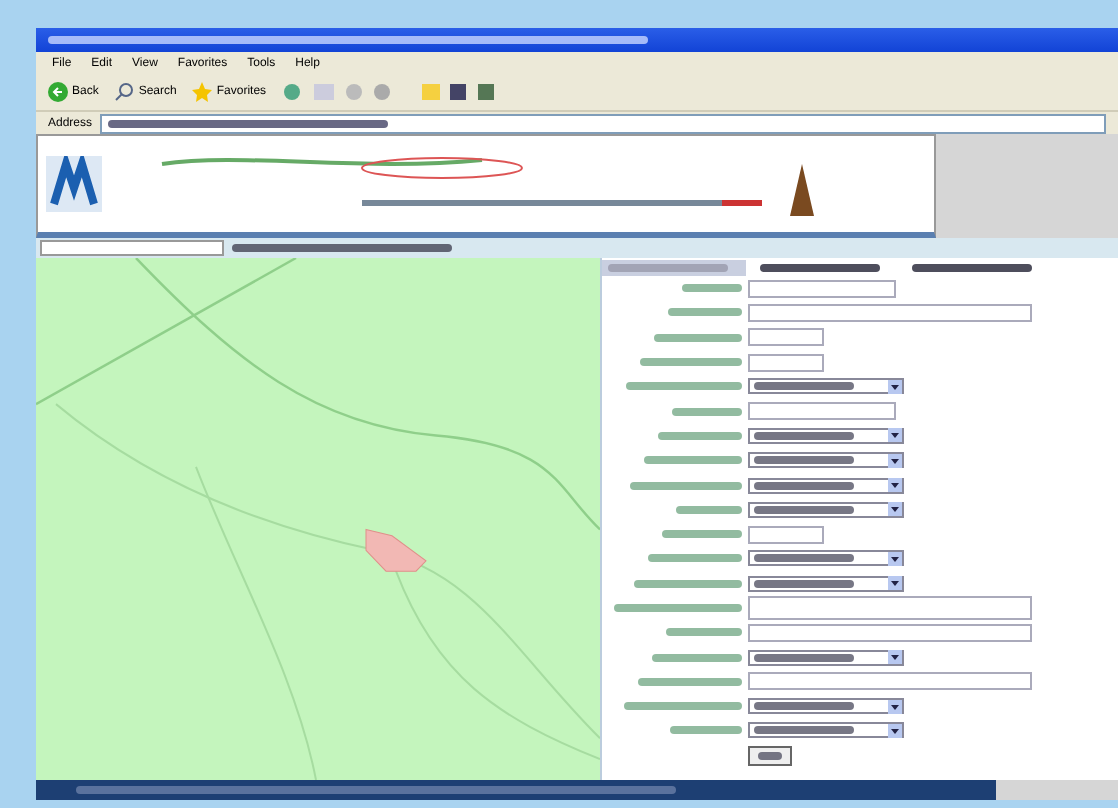  Describe the element at coordinates (74, 184) in the screenshot. I see `logo-icon` at that location.